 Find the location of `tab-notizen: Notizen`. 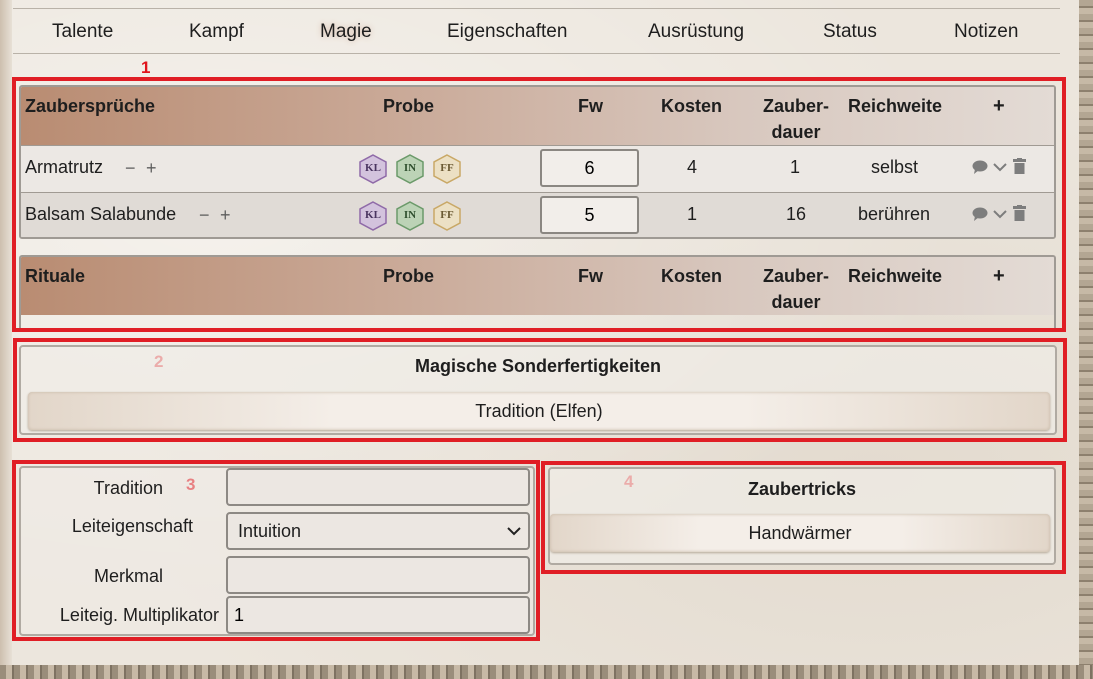

tab-notizen: Notizen is located at coordinates (986, 32).